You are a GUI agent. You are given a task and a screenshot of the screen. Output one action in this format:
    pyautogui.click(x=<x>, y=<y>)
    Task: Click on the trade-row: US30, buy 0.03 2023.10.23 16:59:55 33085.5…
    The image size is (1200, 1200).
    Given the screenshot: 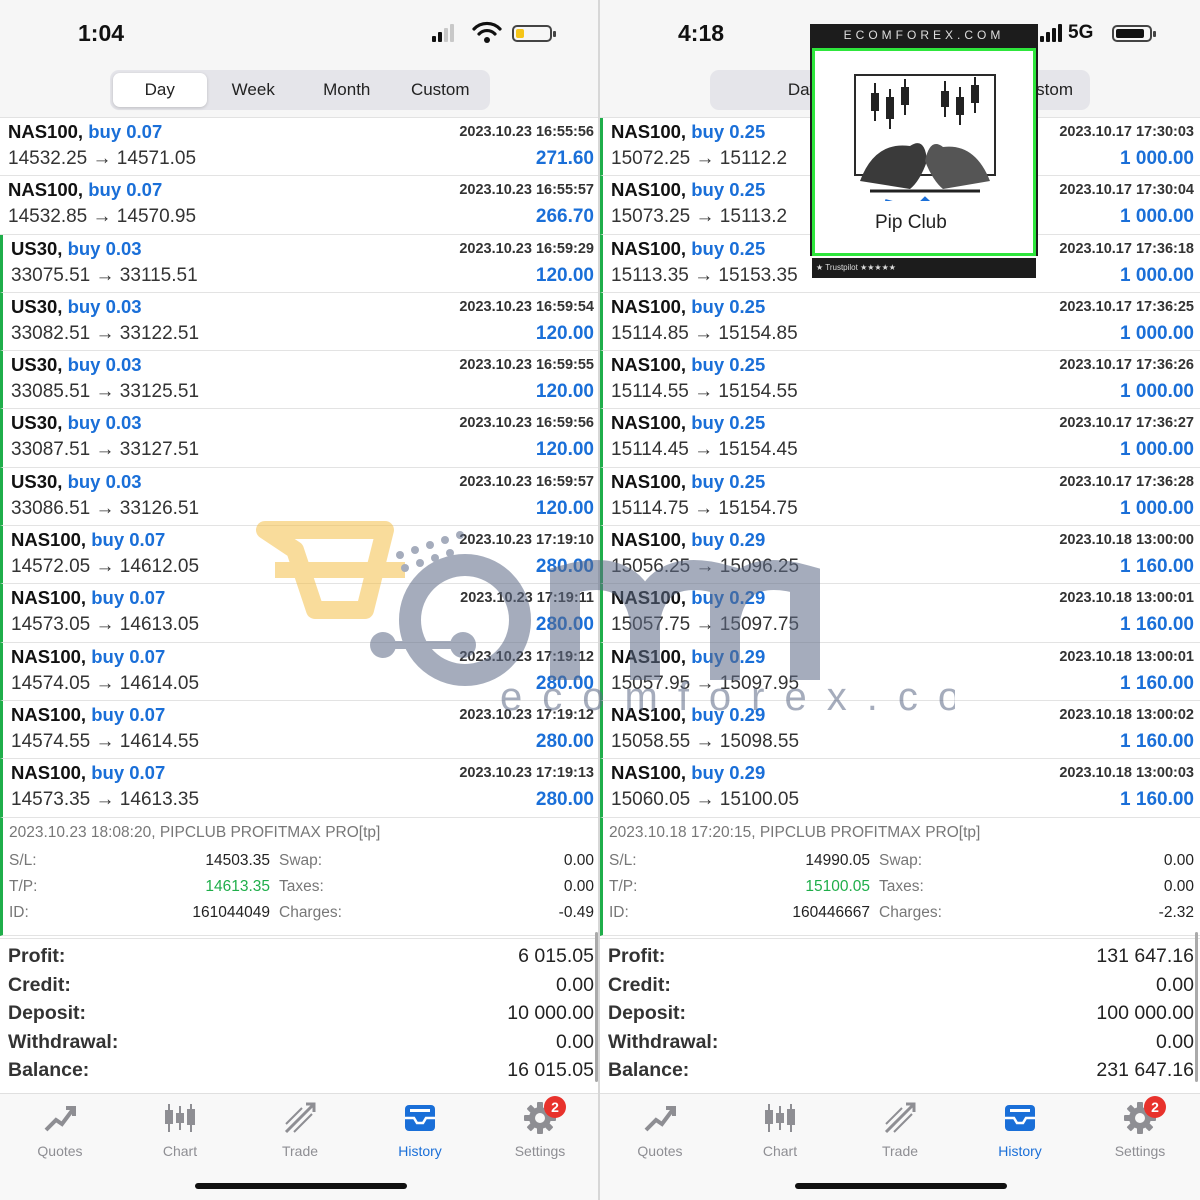 What is the action you would take?
    pyautogui.click(x=300, y=380)
    